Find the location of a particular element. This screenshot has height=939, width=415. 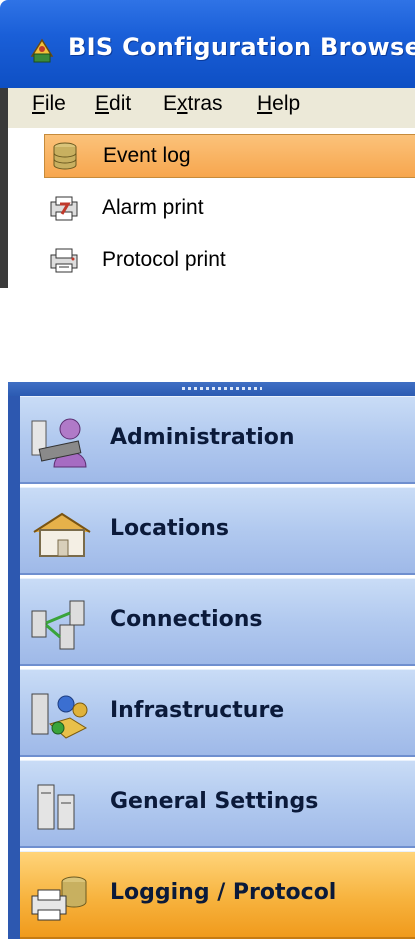

menu-bar: File Edit Extras Help is located at coordinates (211, 108).